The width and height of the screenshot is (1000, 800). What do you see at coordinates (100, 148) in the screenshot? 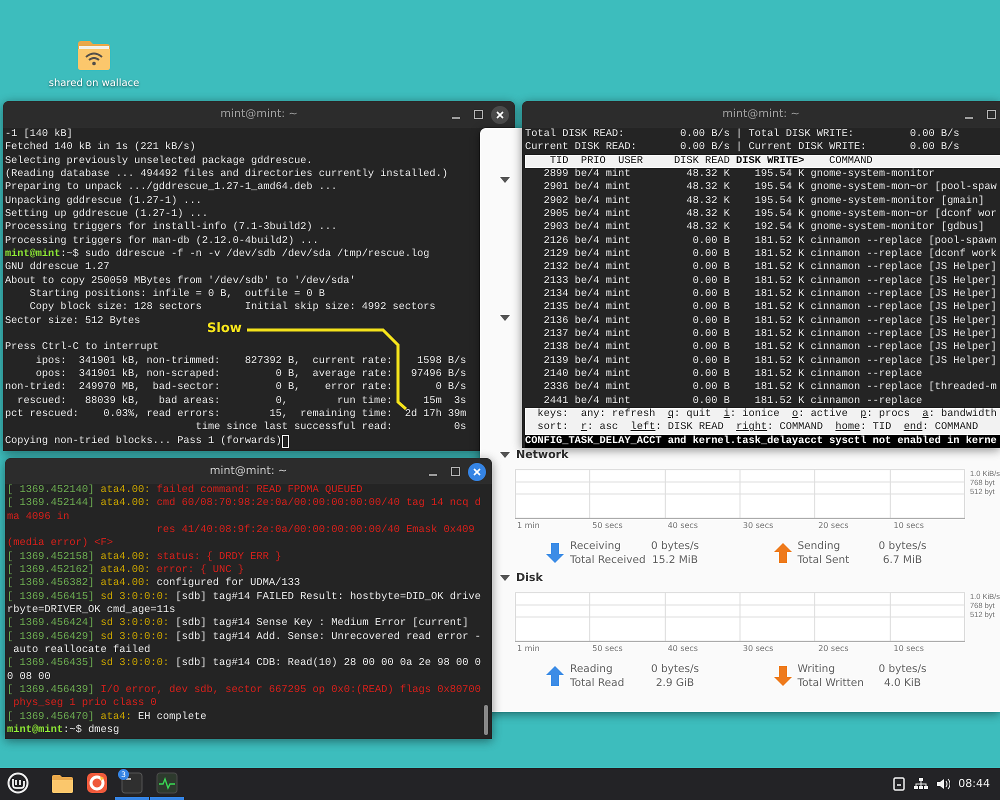
I see `terminal-line: Fetched 140 kB in 1s (221 kB/s)` at bounding box center [100, 148].